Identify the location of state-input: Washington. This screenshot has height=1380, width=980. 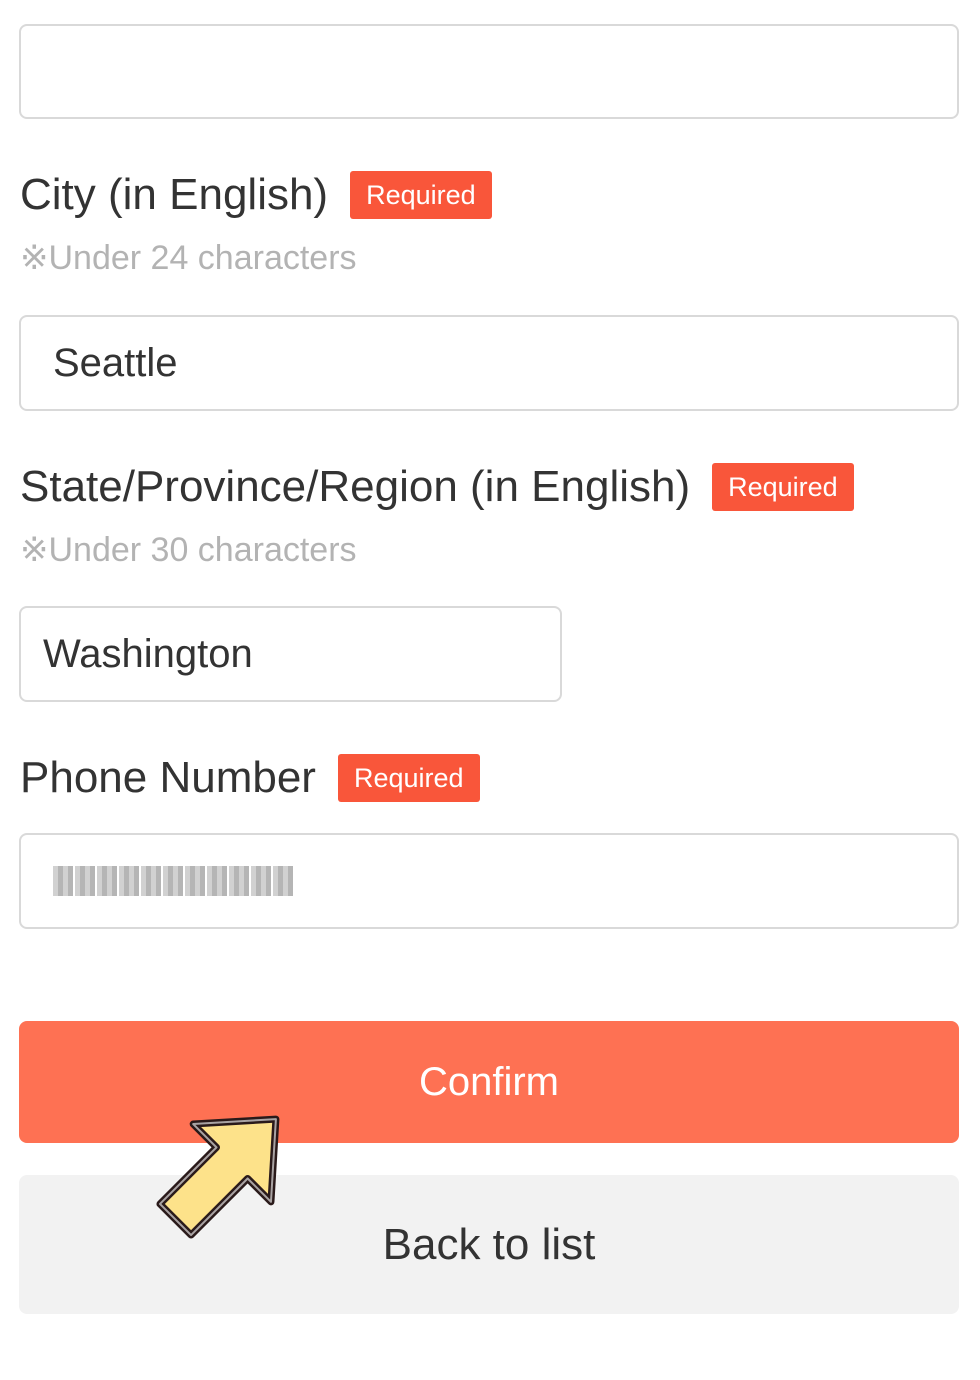
(290, 654).